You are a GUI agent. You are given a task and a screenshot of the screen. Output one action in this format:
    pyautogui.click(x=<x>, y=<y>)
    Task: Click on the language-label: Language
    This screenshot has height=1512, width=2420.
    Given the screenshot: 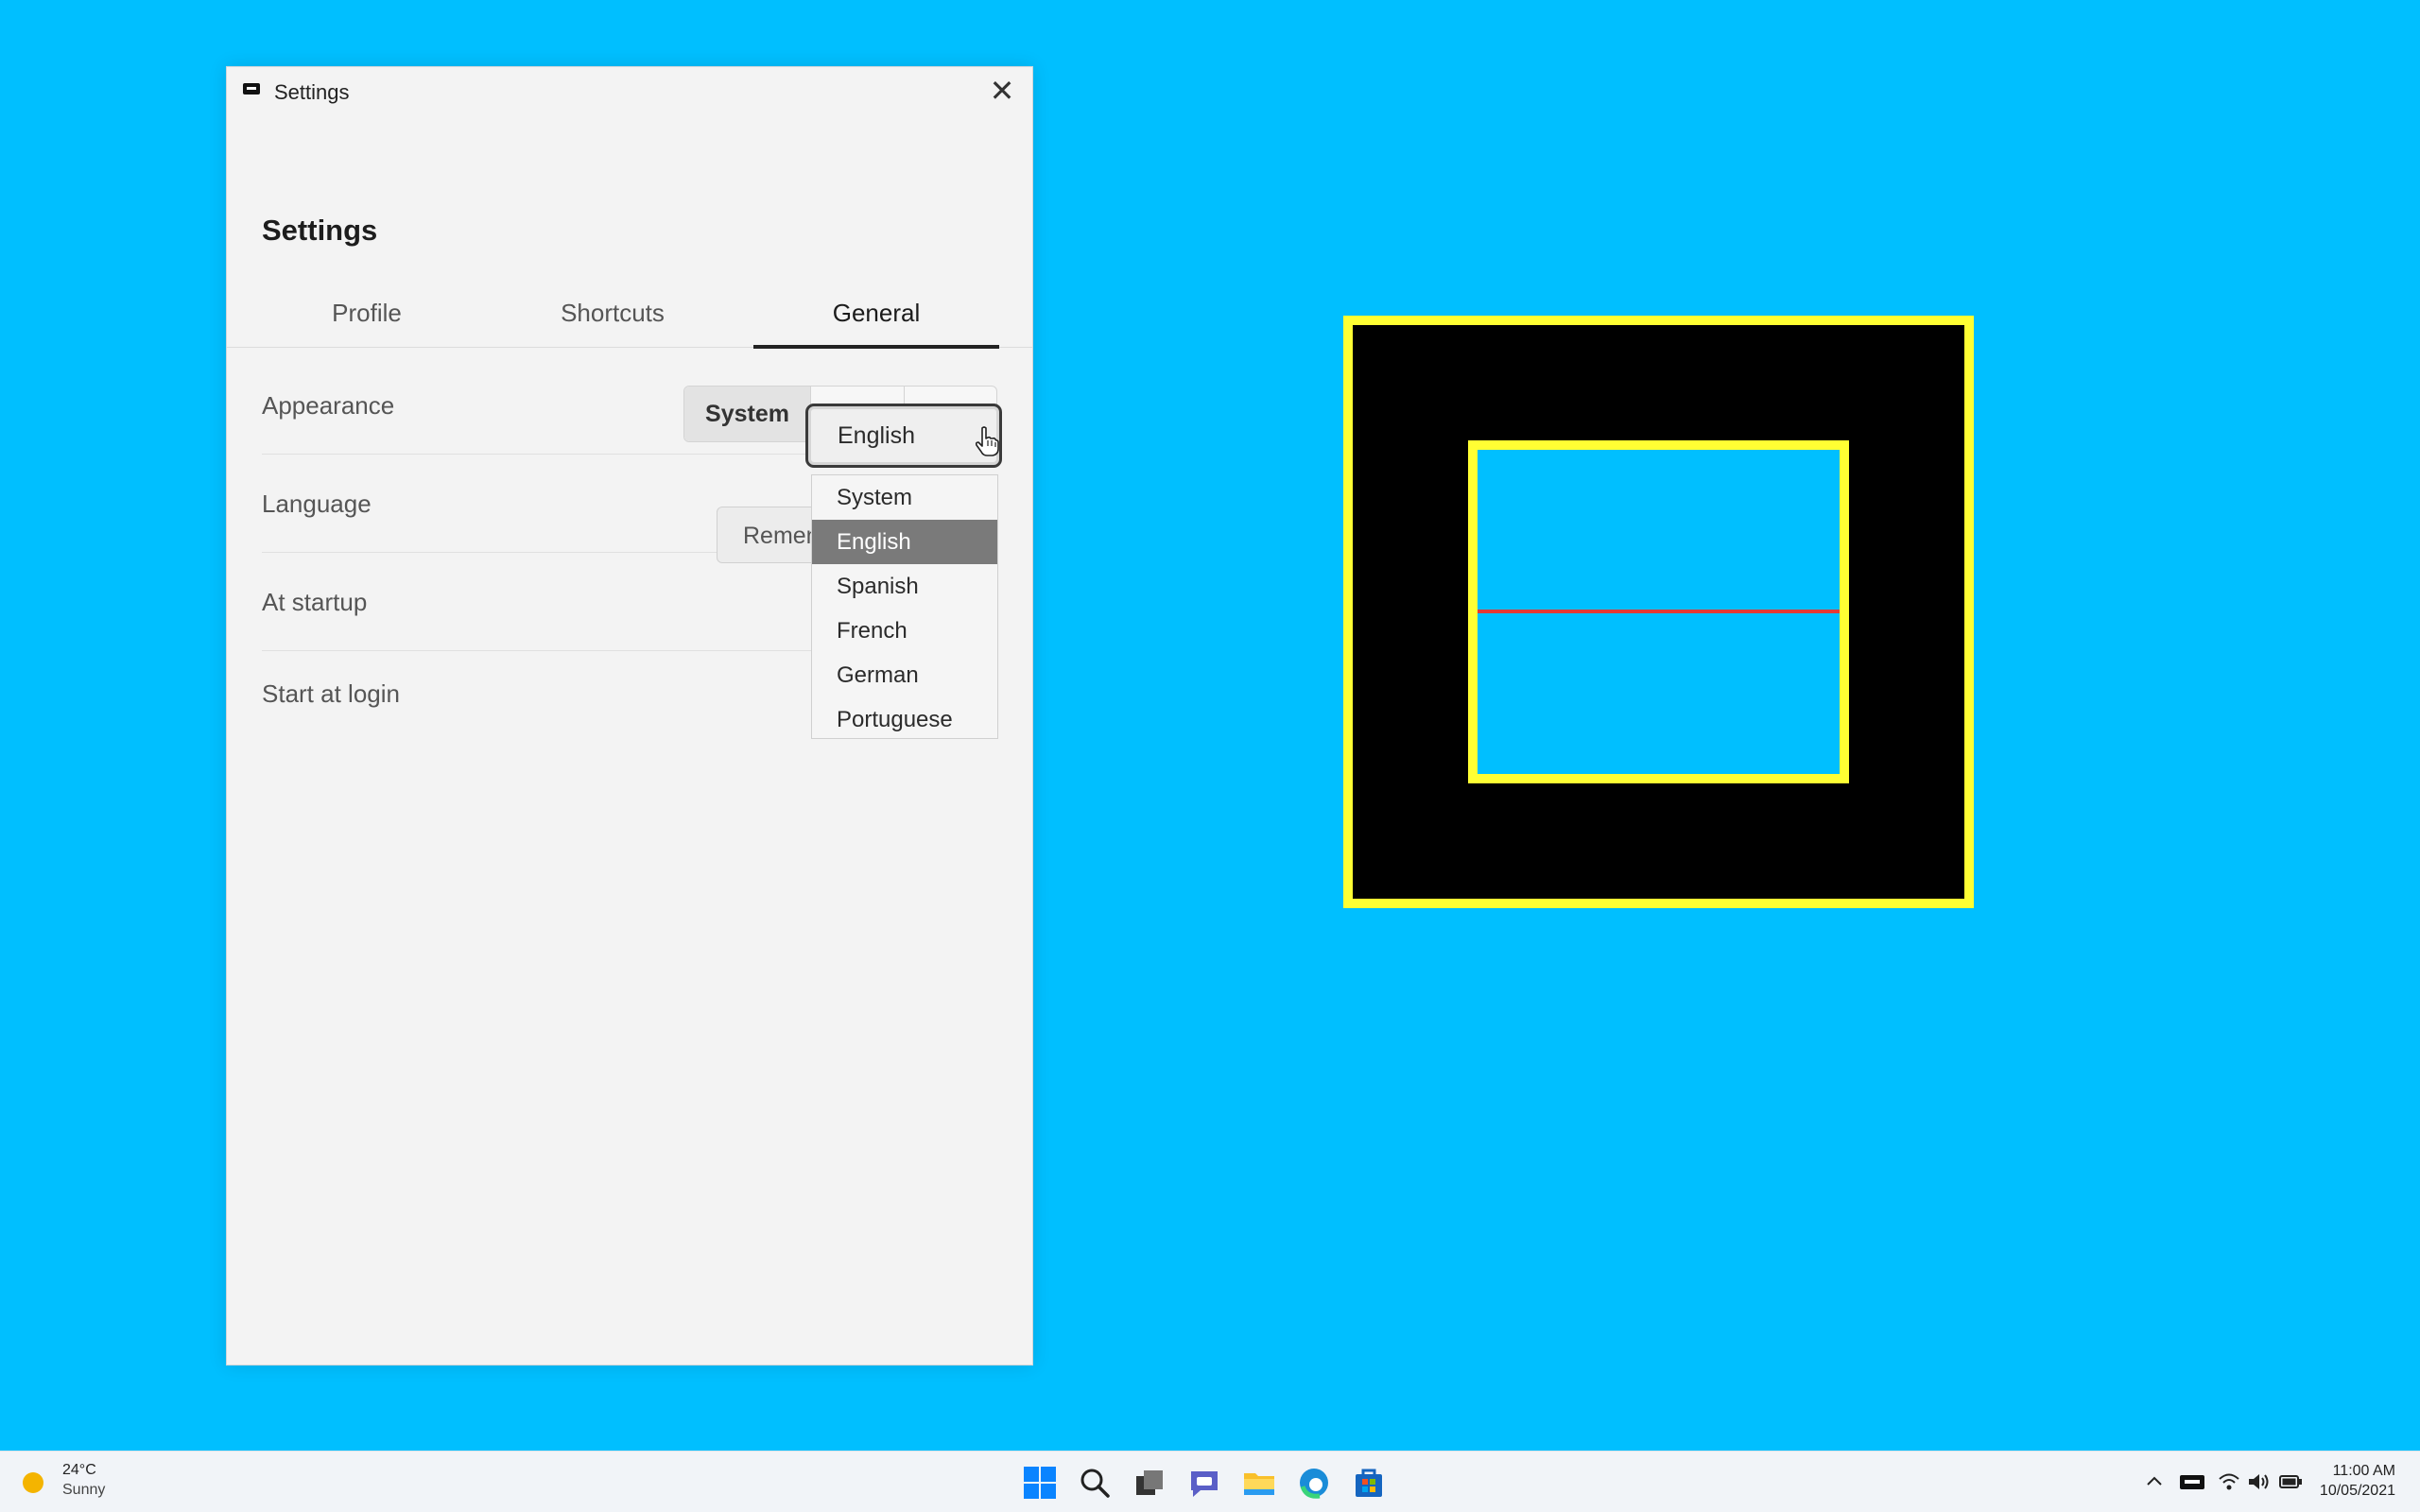 What is the action you would take?
    pyautogui.click(x=317, y=504)
    